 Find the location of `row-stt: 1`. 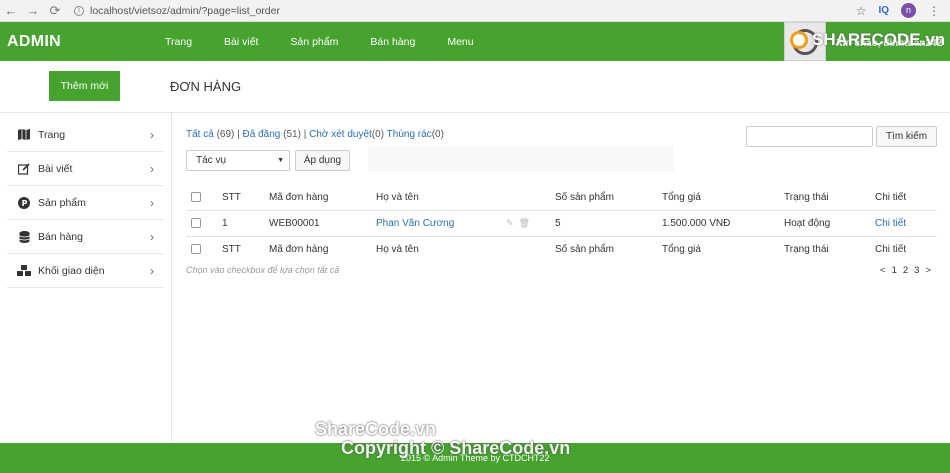

row-stt: 1 is located at coordinates (225, 223).